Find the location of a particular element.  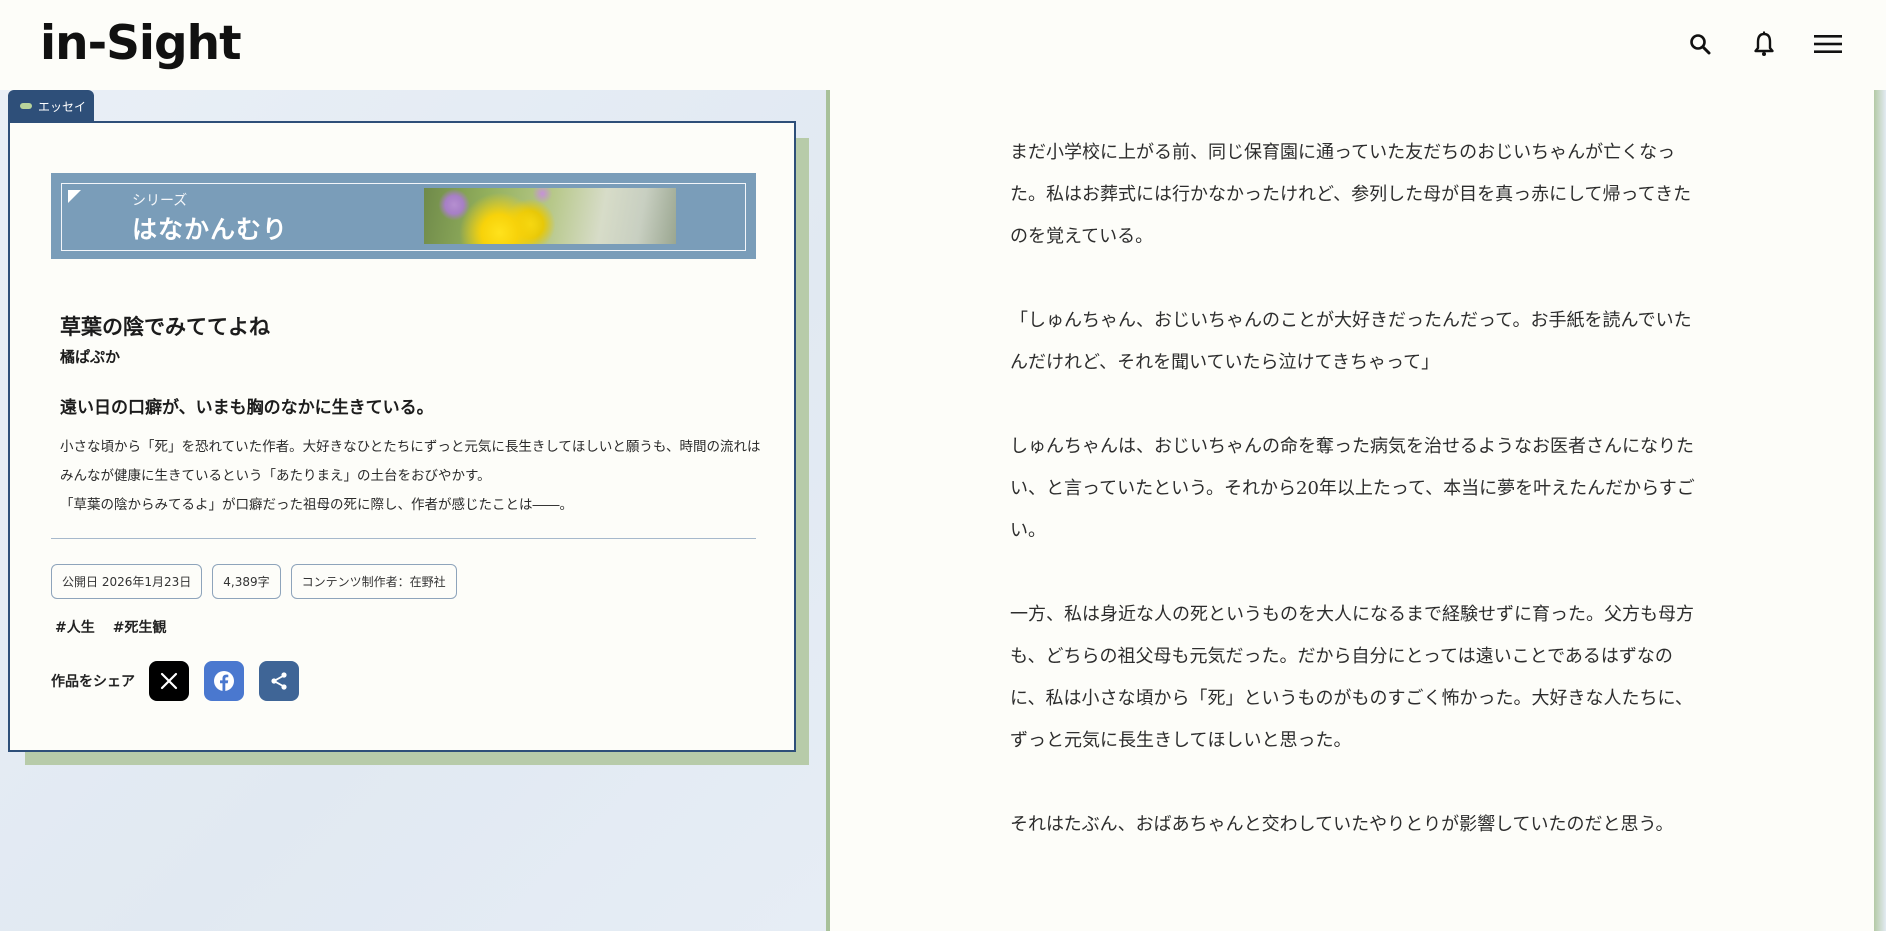

facebook-icon is located at coordinates (224, 681).